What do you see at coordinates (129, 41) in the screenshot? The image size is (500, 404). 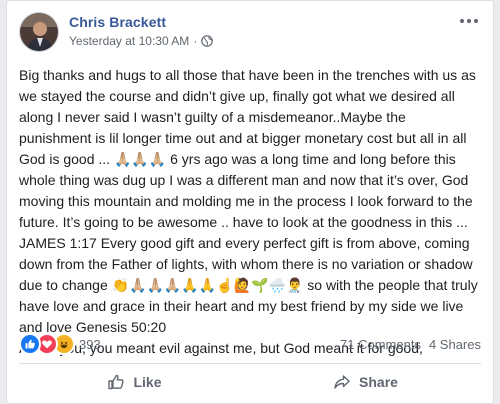 I see `post-timestamp: Yesterday at 10:30 AM` at bounding box center [129, 41].